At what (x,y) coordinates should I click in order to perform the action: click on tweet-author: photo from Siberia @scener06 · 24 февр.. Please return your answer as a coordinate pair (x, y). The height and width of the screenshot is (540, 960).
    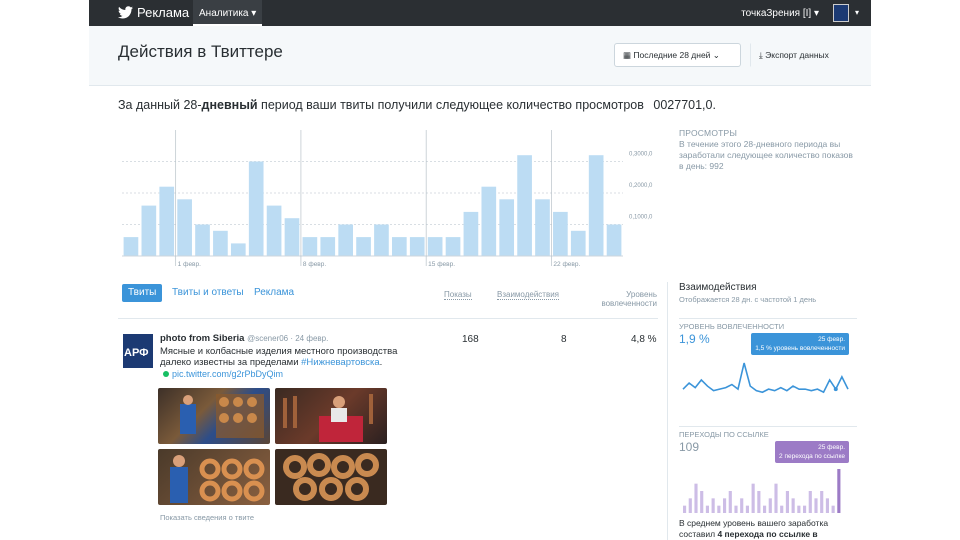
    Looking at the image, I should click on (244, 338).